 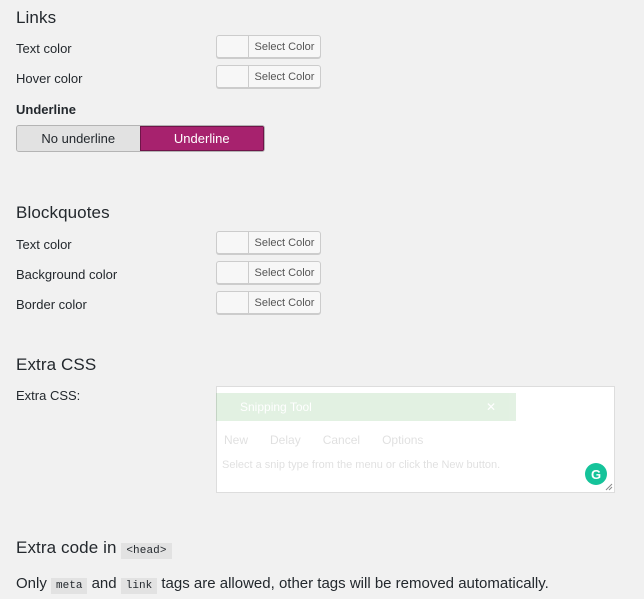 What do you see at coordinates (44, 48) in the screenshot?
I see `links-text-color-label: Text color` at bounding box center [44, 48].